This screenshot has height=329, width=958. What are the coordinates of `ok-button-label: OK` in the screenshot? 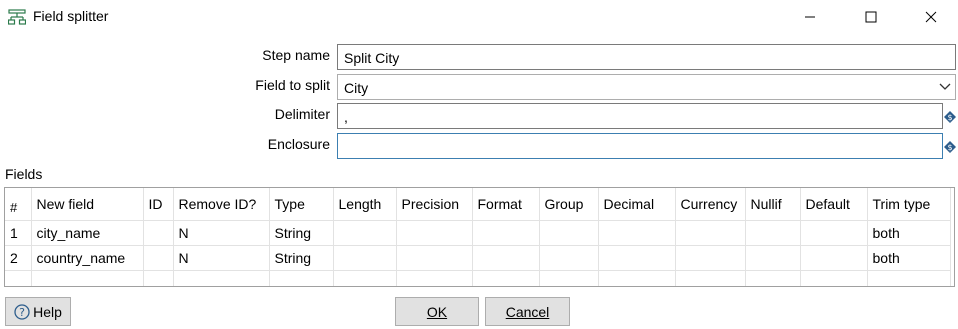 It's located at (437, 311).